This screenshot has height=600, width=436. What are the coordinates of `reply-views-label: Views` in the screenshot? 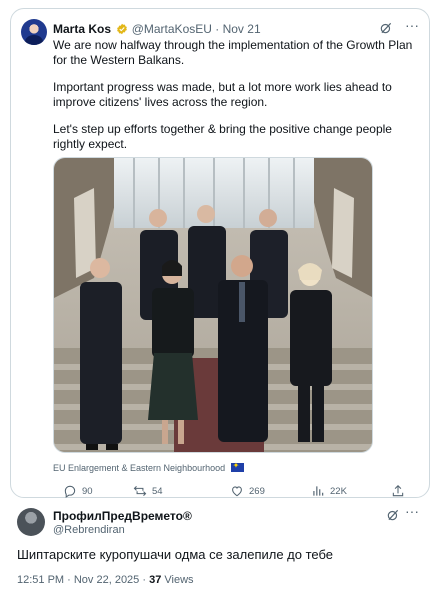 It's located at (177, 580).